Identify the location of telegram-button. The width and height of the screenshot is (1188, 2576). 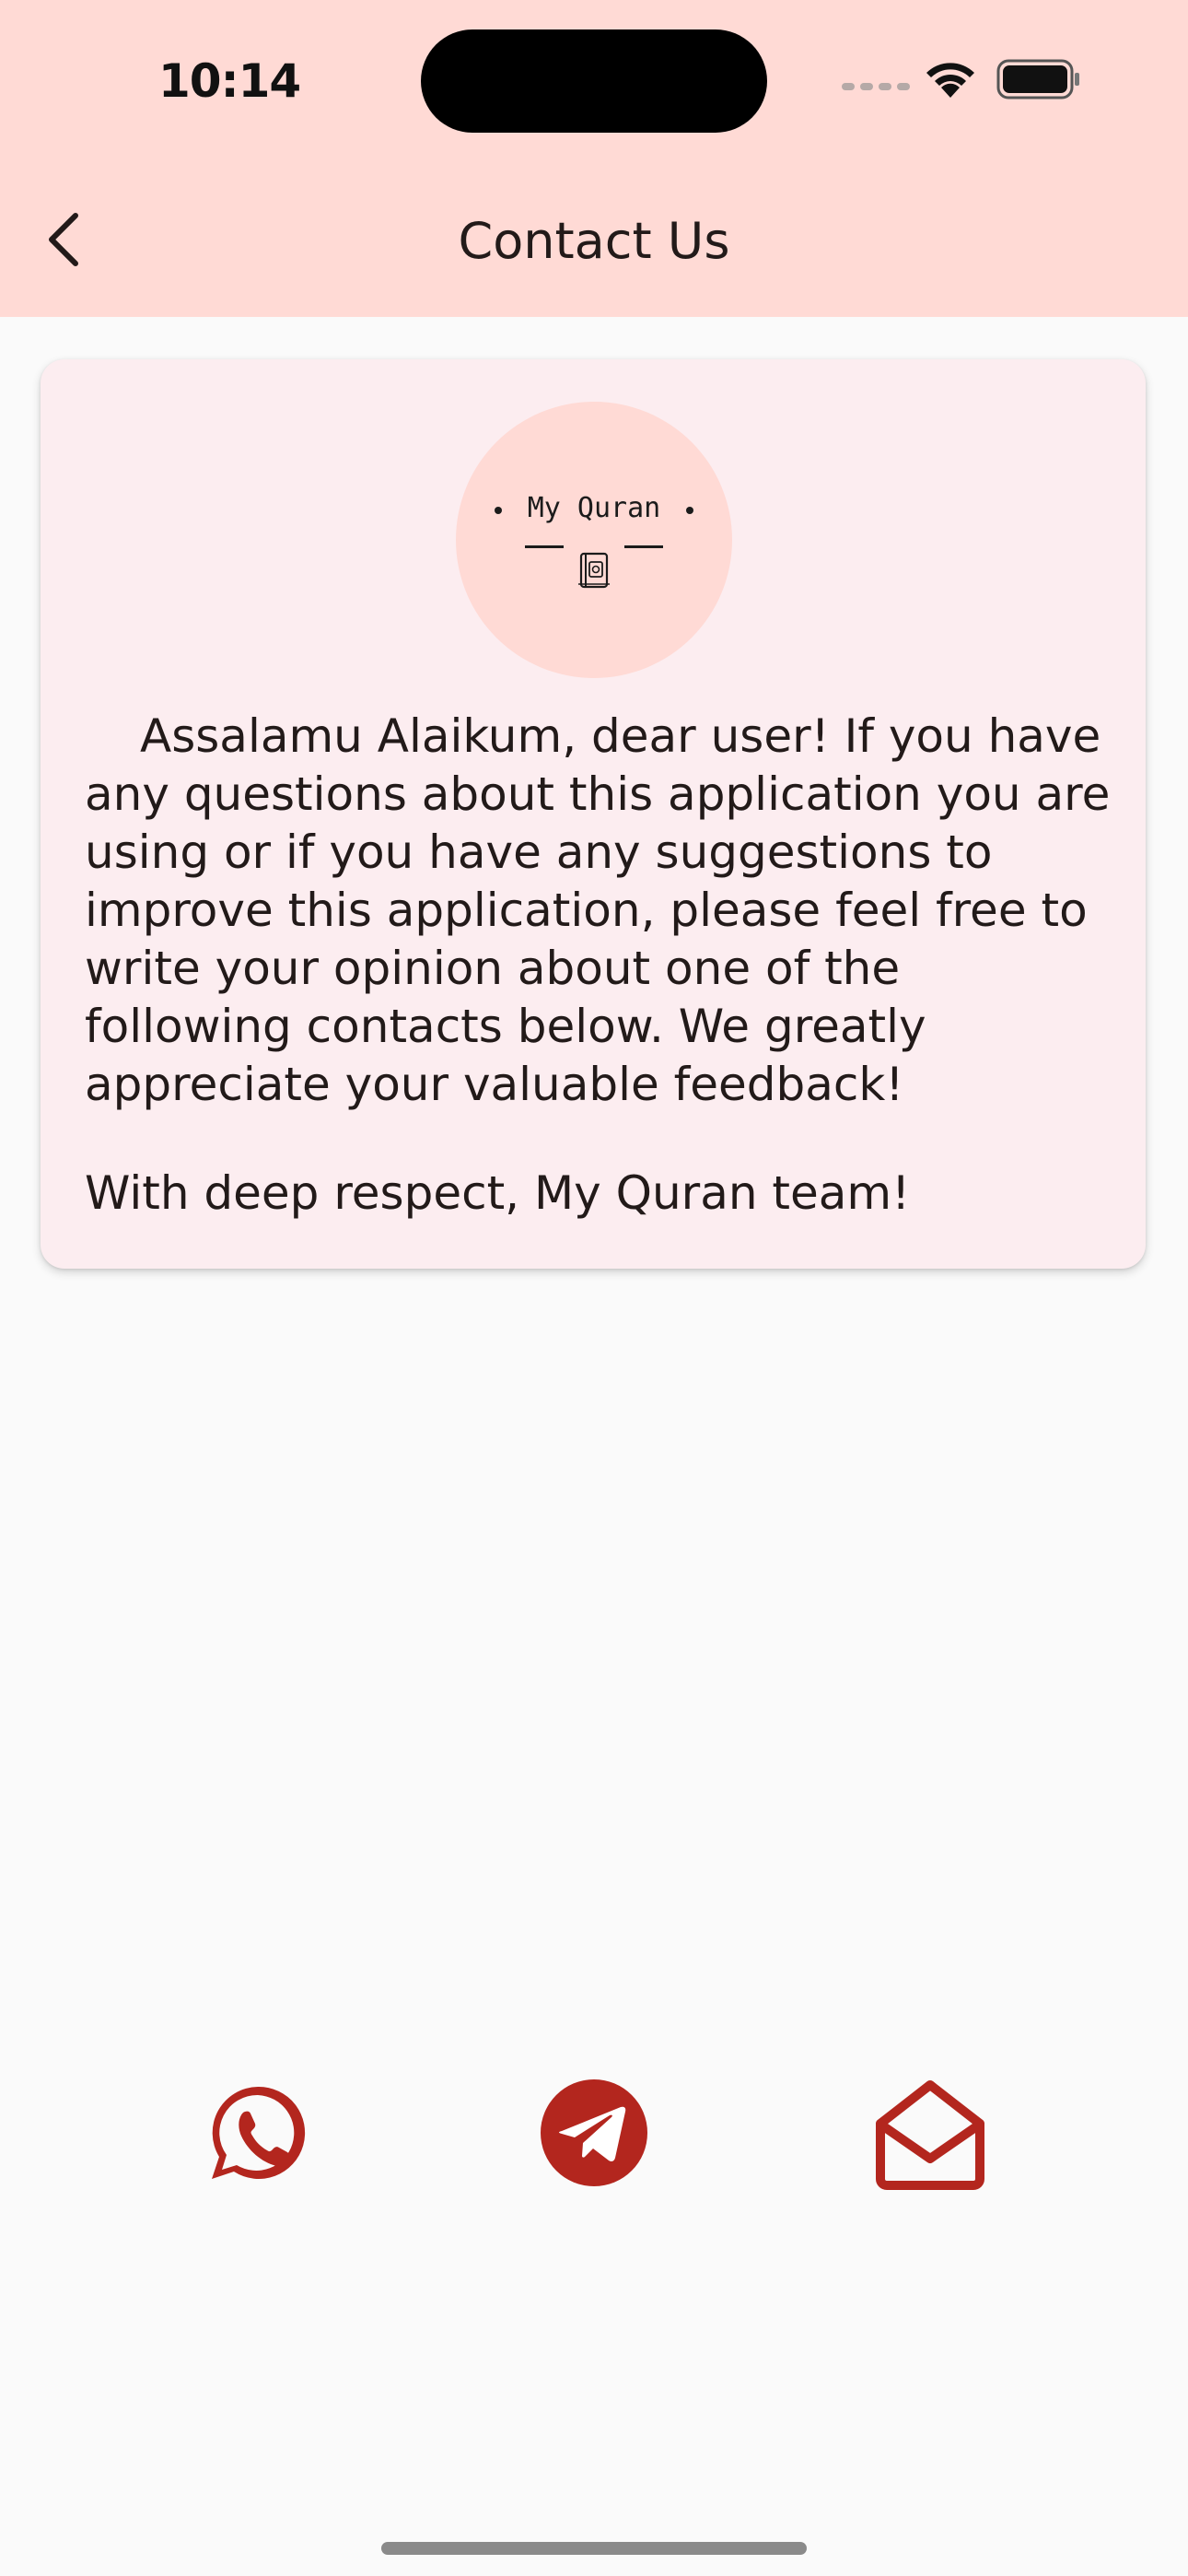
(594, 2133).